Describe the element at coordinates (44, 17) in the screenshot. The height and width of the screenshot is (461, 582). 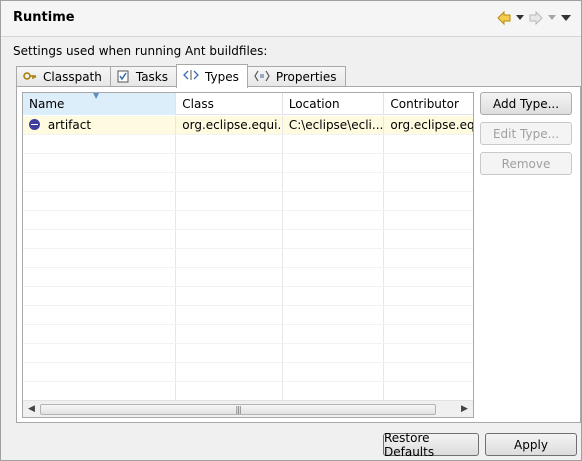
I see `page-title: Runtime` at that location.